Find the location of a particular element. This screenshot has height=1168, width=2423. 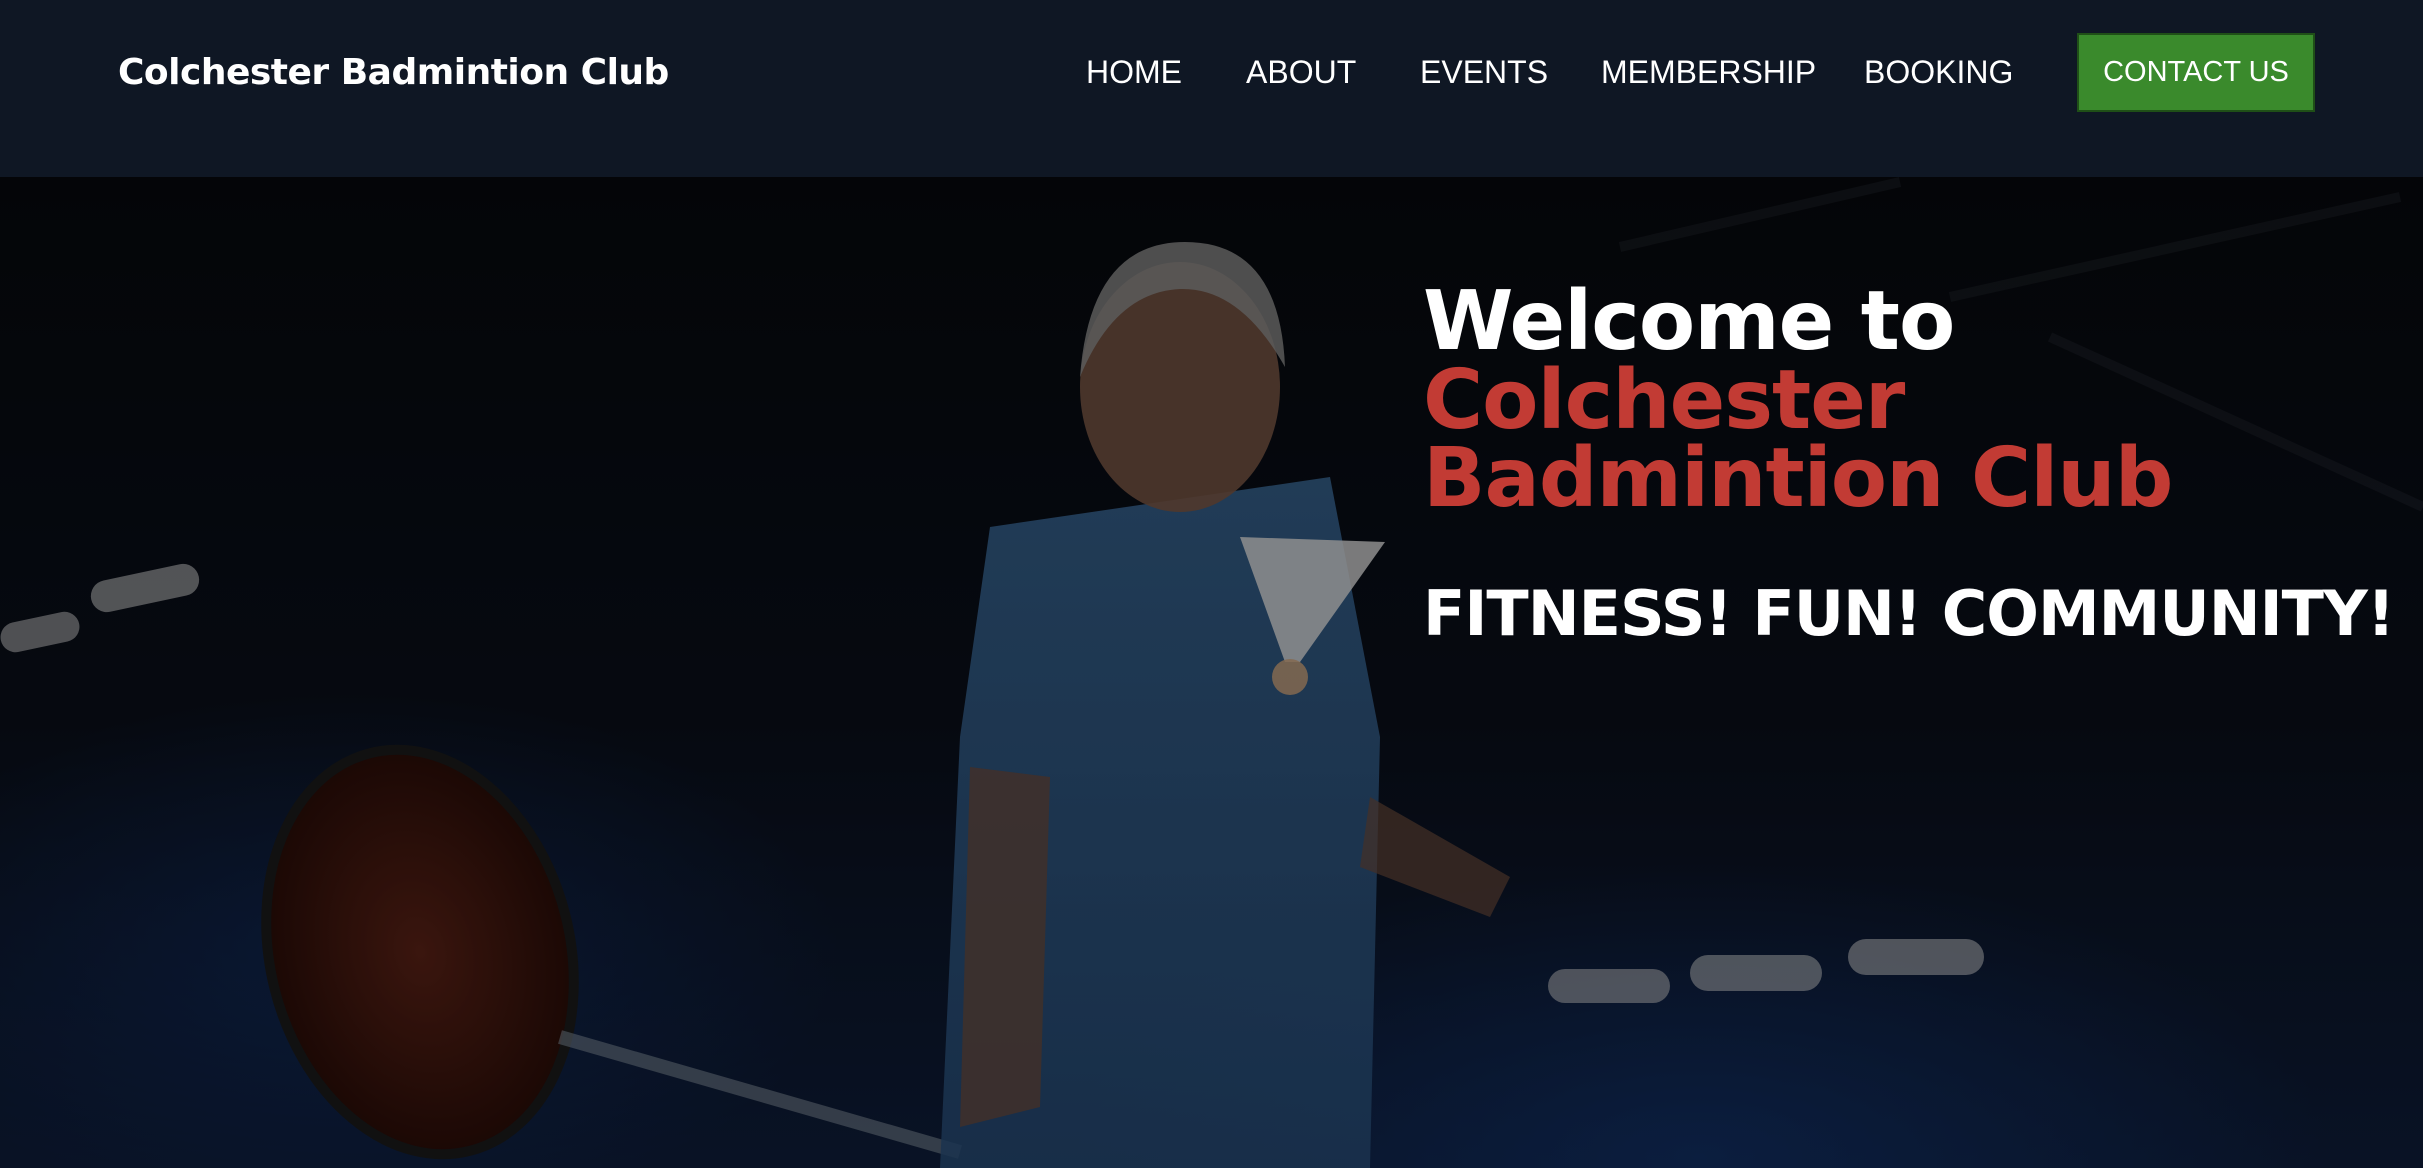

hero-club-name-line2: Badmintion Club is located at coordinates (1798, 478).